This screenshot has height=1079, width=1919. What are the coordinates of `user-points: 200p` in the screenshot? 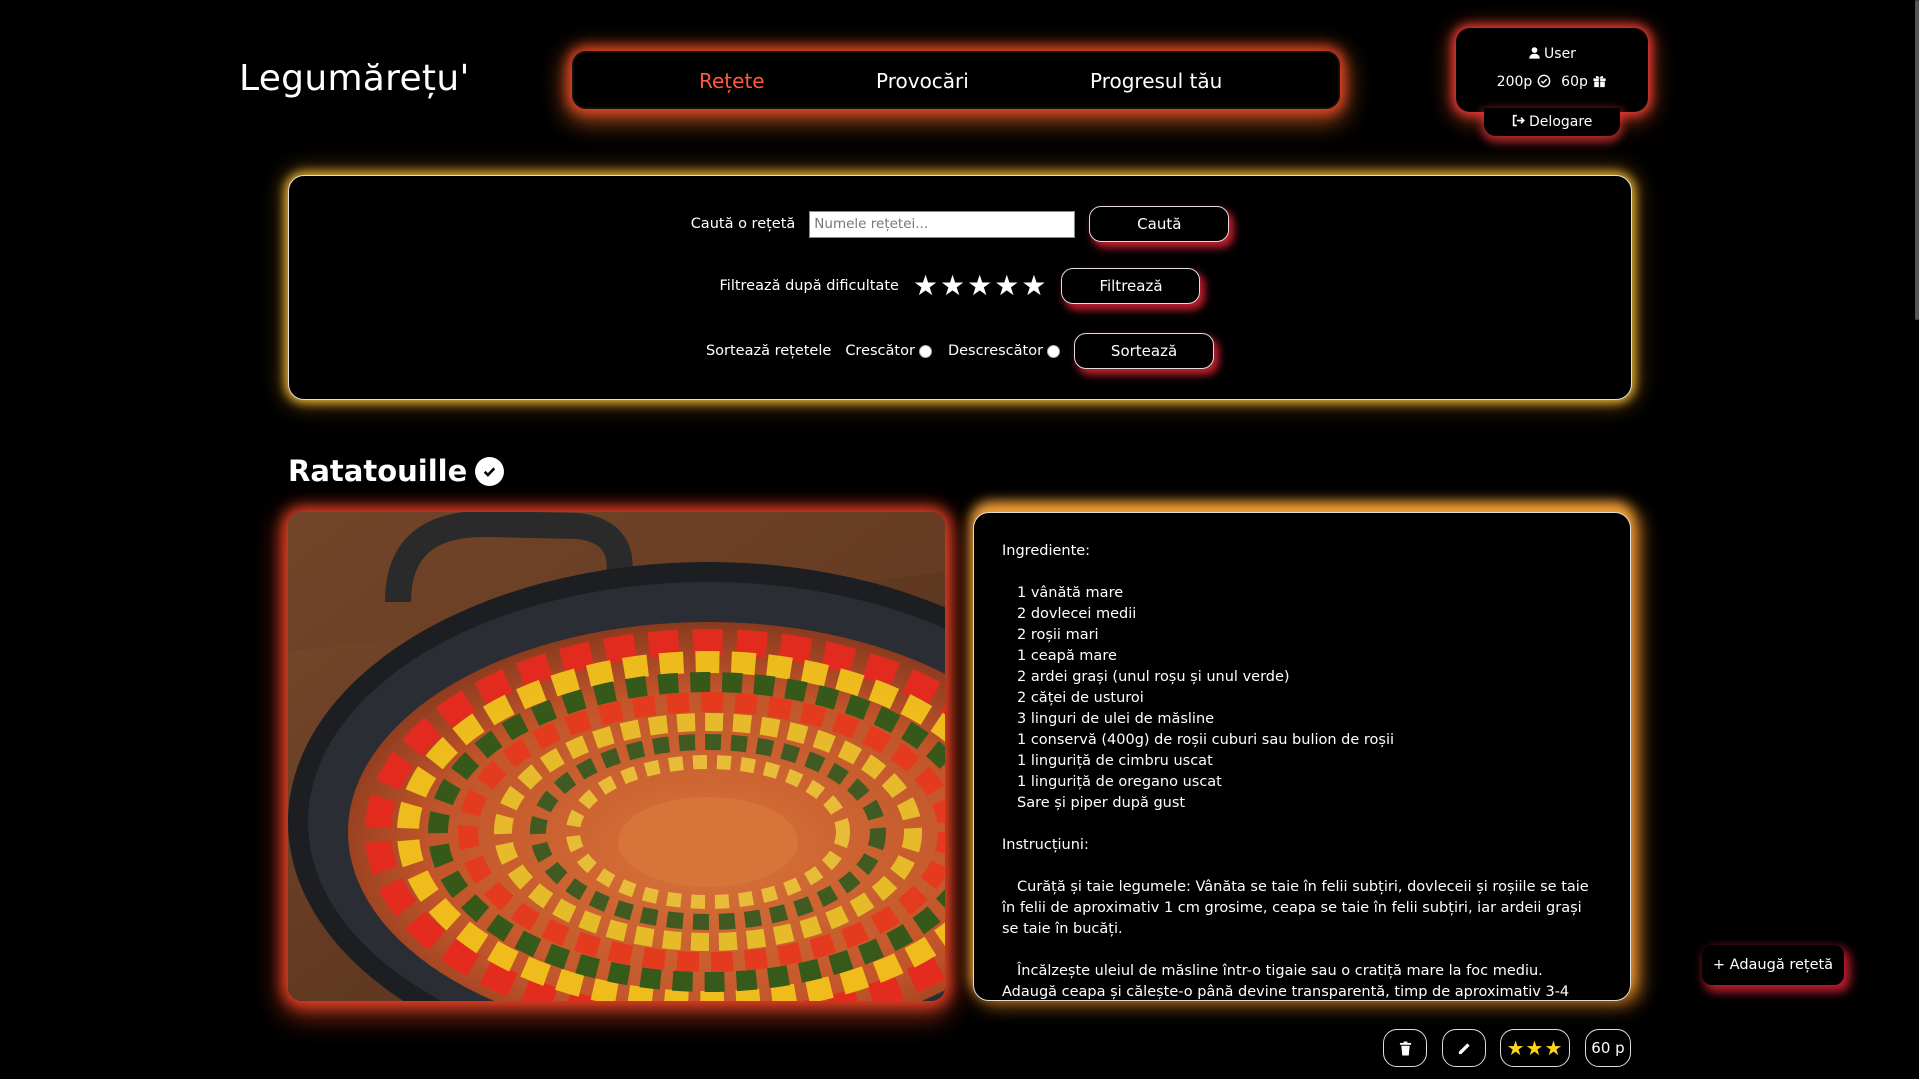 It's located at (1514, 82).